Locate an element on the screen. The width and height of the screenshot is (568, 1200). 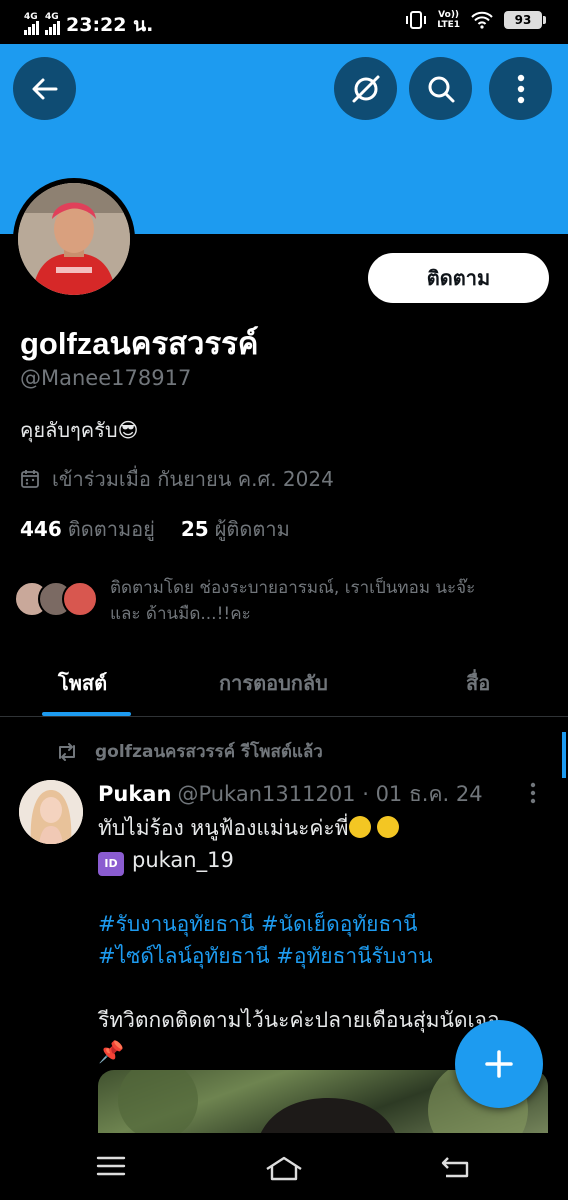
back-nav-button is located at coordinates (456, 1169).